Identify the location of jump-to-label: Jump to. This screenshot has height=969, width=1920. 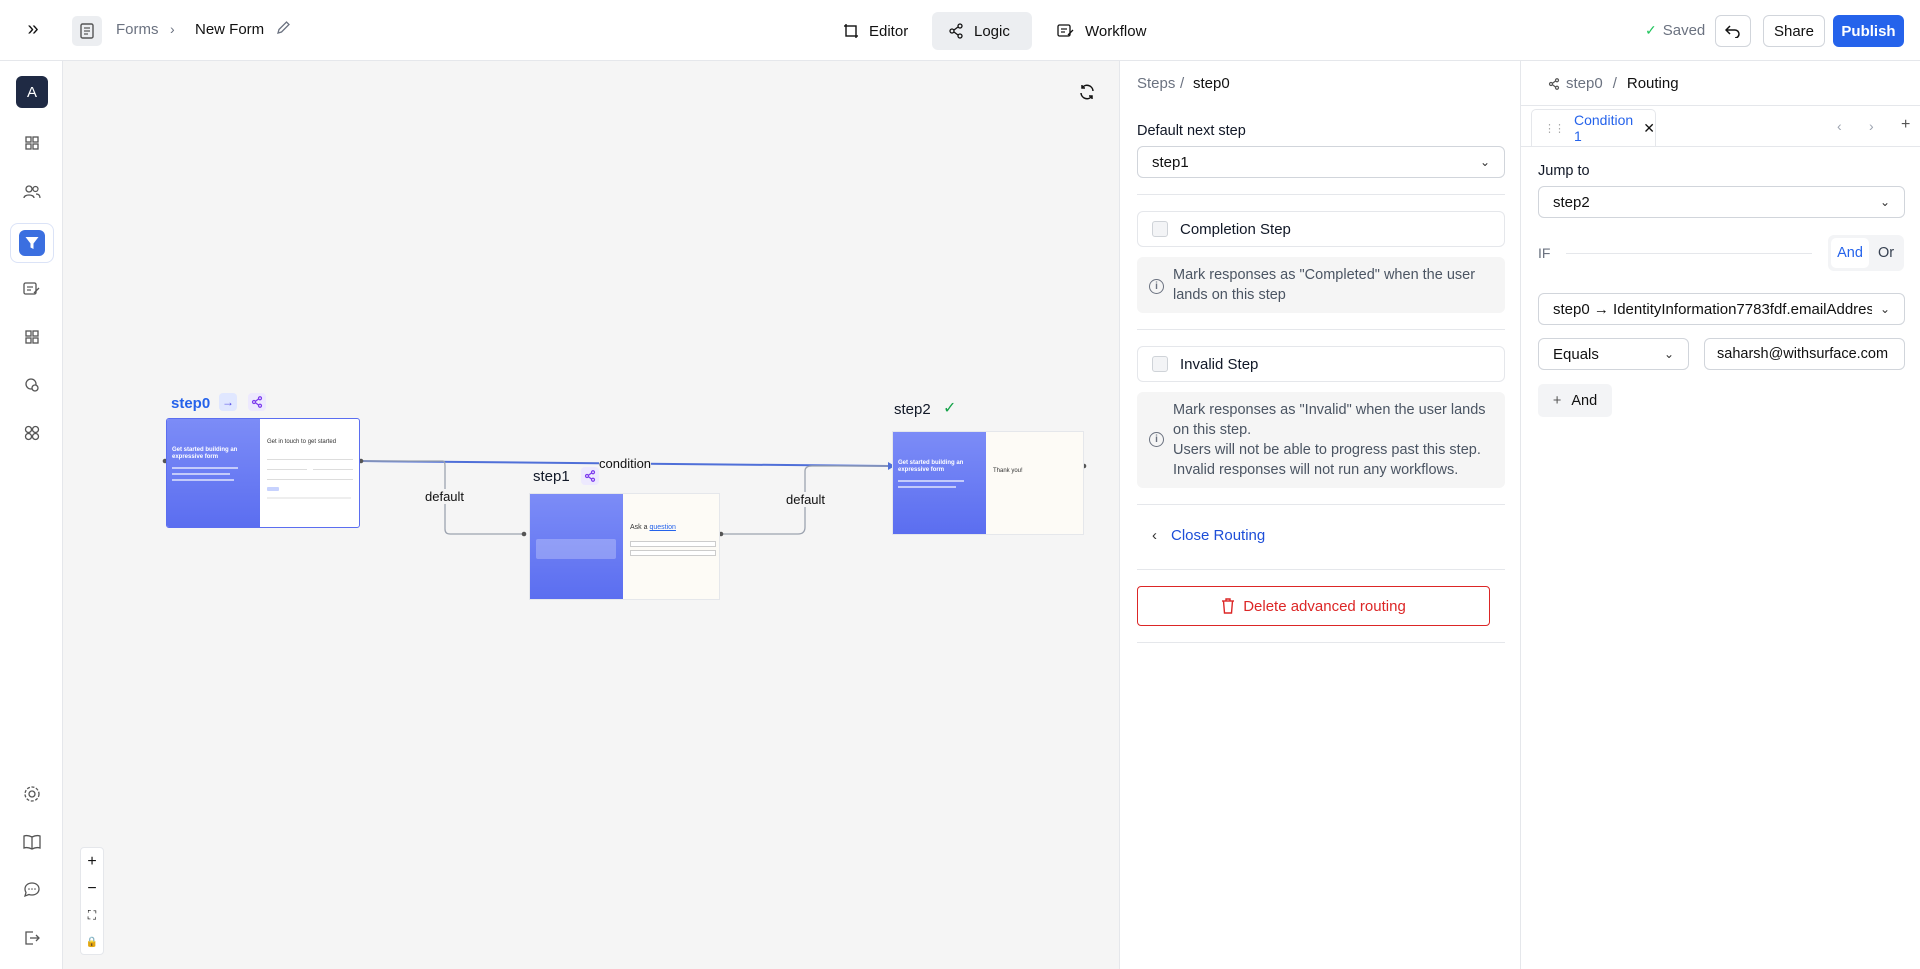
(1564, 171).